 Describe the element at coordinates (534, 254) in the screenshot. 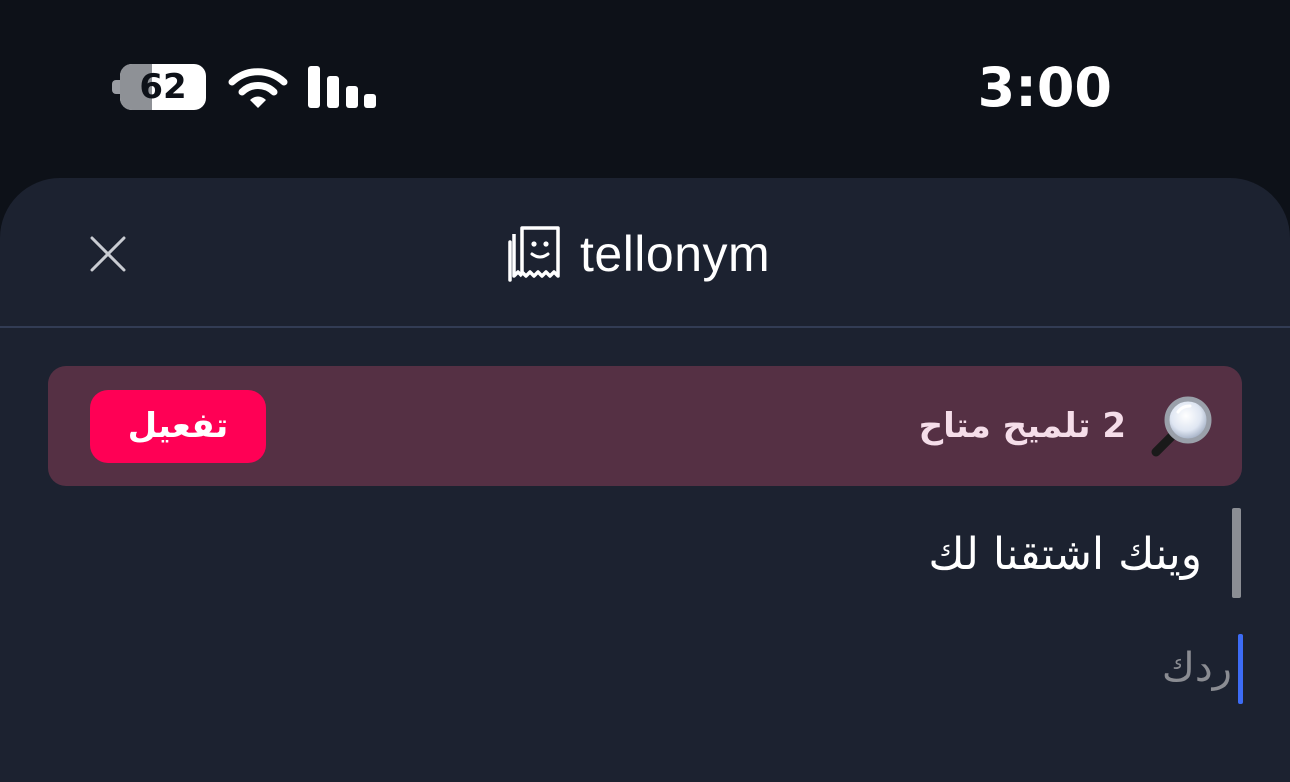

I see `tellonym-logo-icon` at that location.